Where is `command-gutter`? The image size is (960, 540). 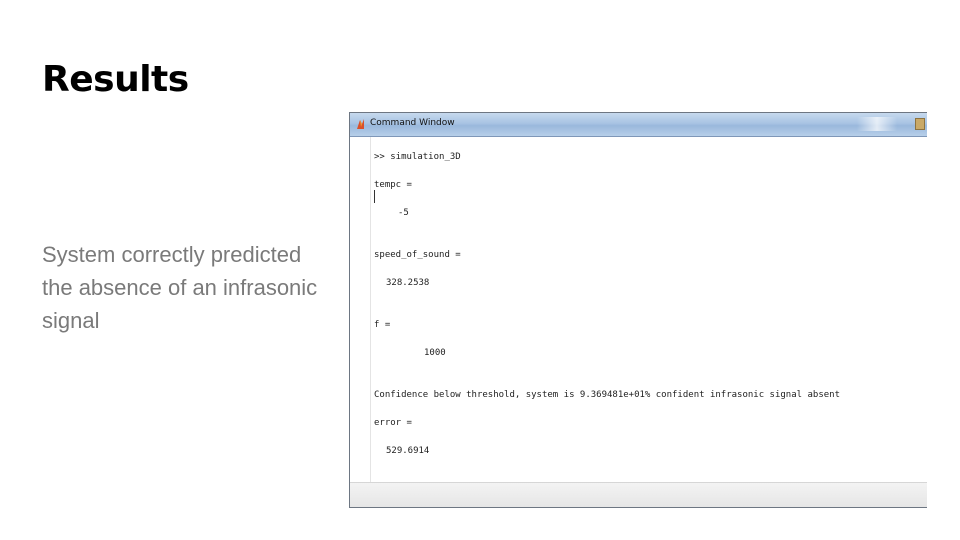
command-gutter is located at coordinates (360, 310).